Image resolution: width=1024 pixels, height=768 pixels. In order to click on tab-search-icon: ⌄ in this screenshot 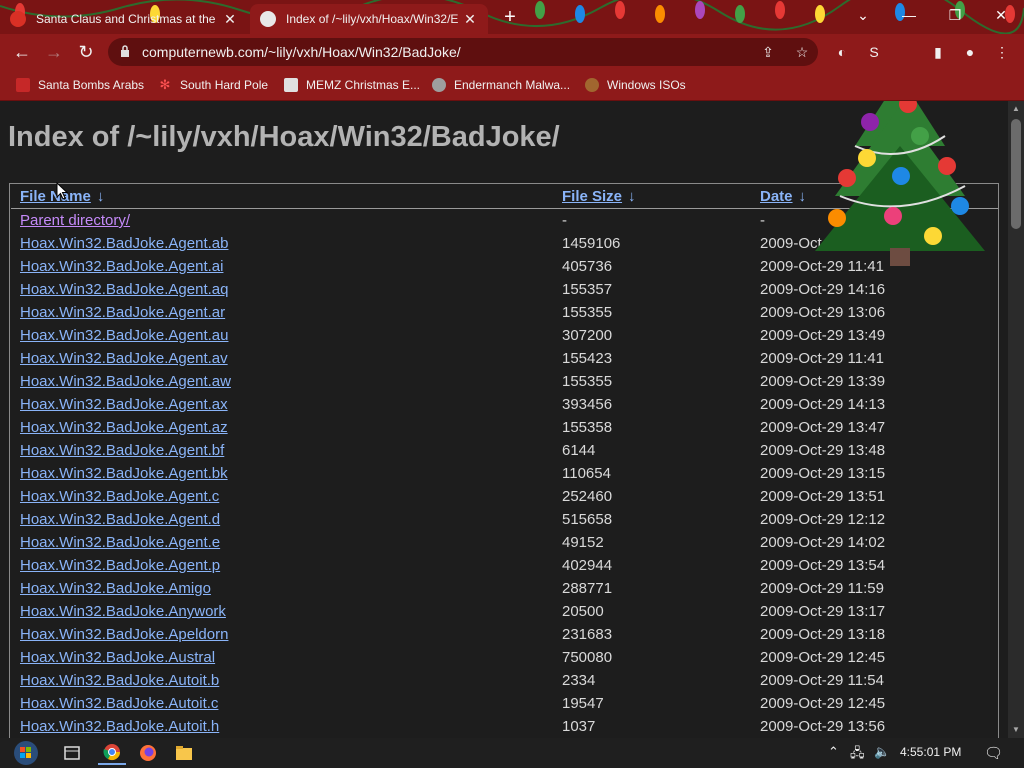, I will do `click(863, 15)`.